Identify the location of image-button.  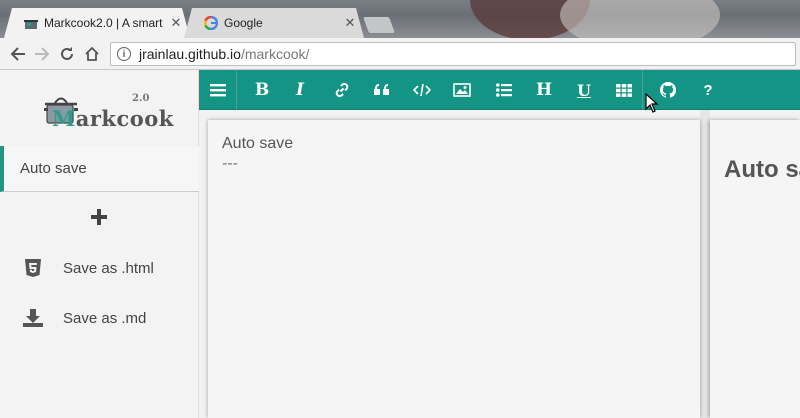
(462, 90).